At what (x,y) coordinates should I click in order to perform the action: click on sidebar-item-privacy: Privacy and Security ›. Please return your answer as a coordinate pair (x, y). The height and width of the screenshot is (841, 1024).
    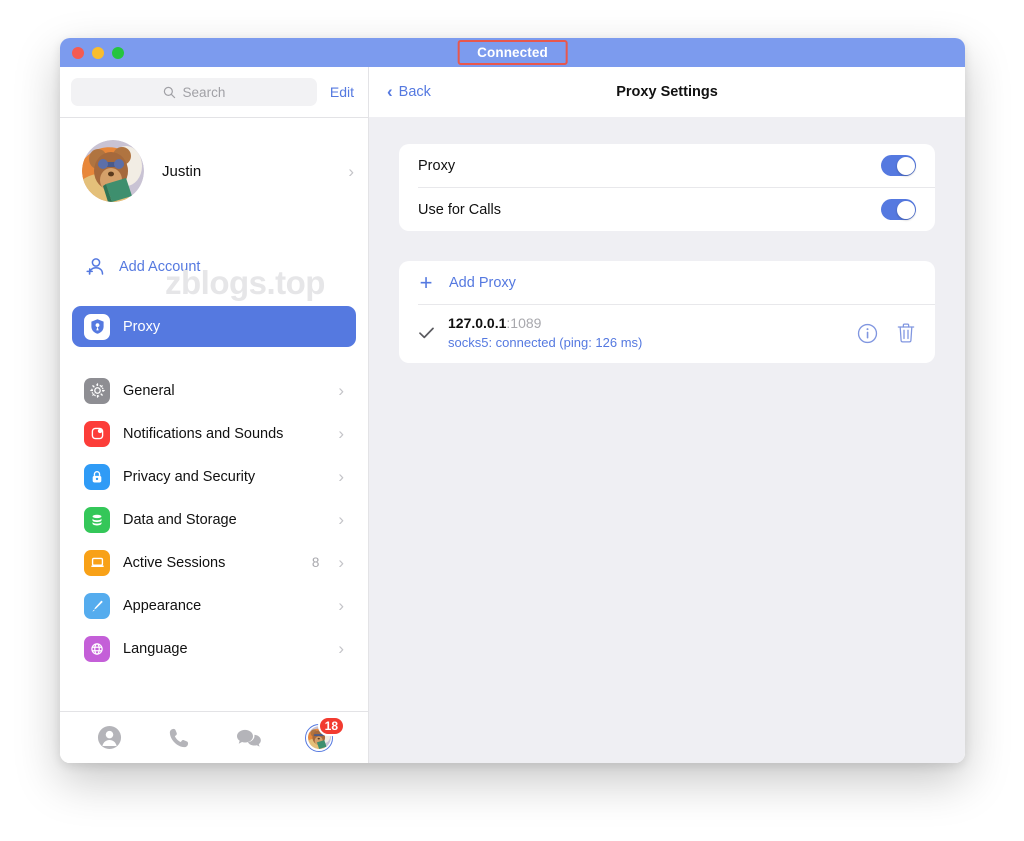
    Looking at the image, I should click on (214, 476).